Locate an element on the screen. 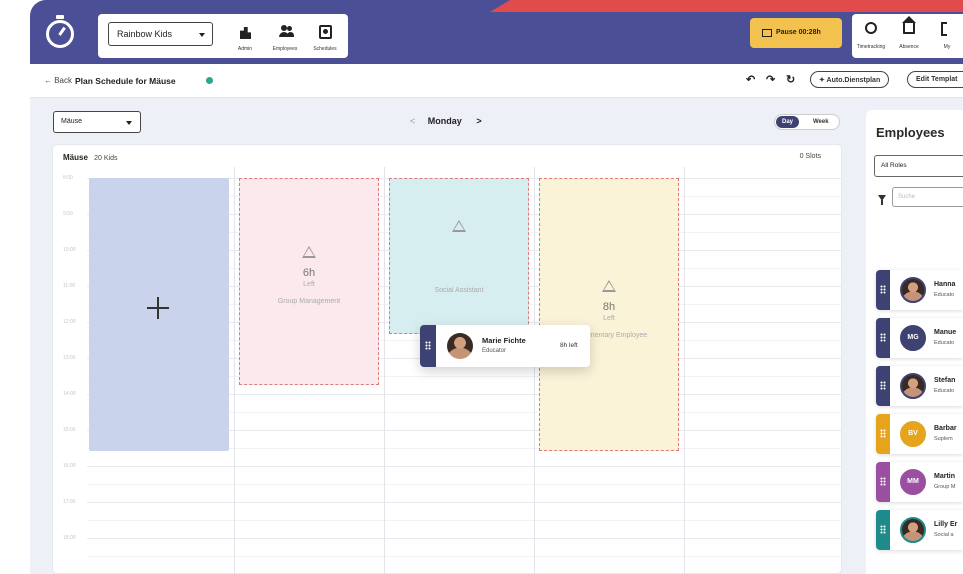 The height and width of the screenshot is (574, 963). roles-select-value: All Roles is located at coordinates (894, 165).